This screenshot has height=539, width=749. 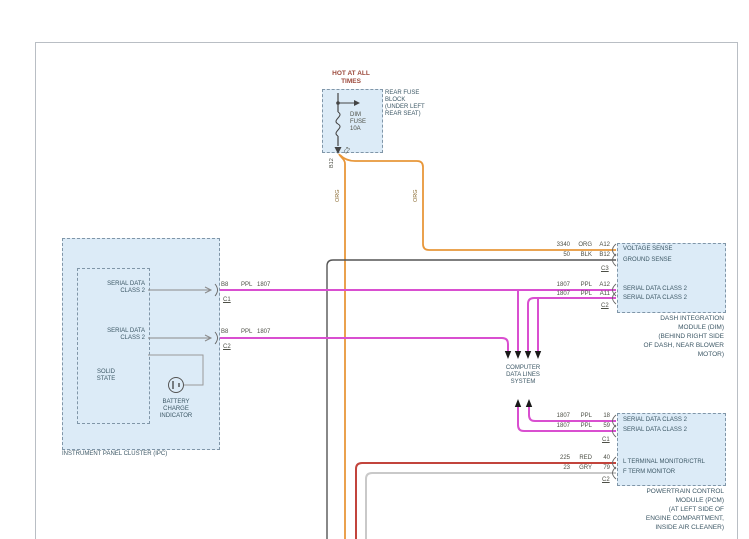 I want to click on computer-data-lines-label: COMPUTER DATA LINES SYSTEM, so click(x=523, y=375).